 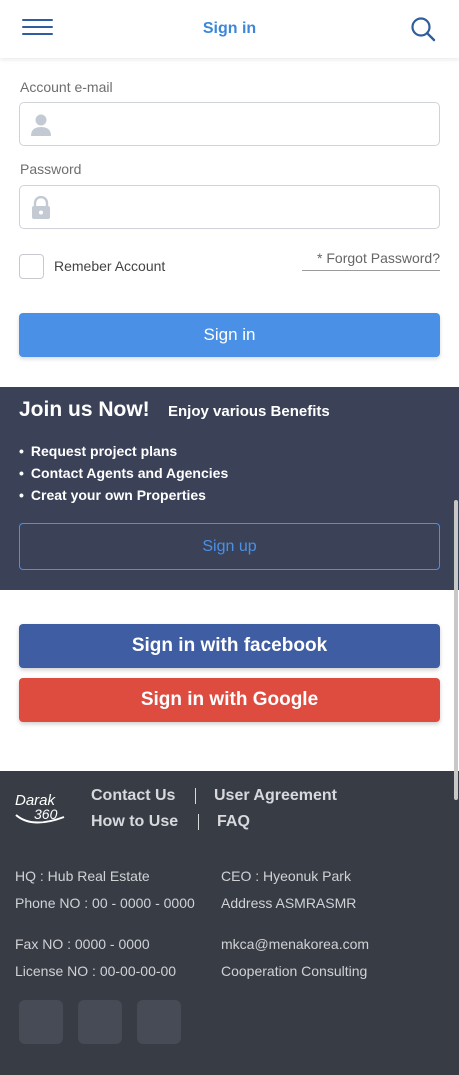 What do you see at coordinates (66, 87) in the screenshot?
I see `email-label: Account e-mail` at bounding box center [66, 87].